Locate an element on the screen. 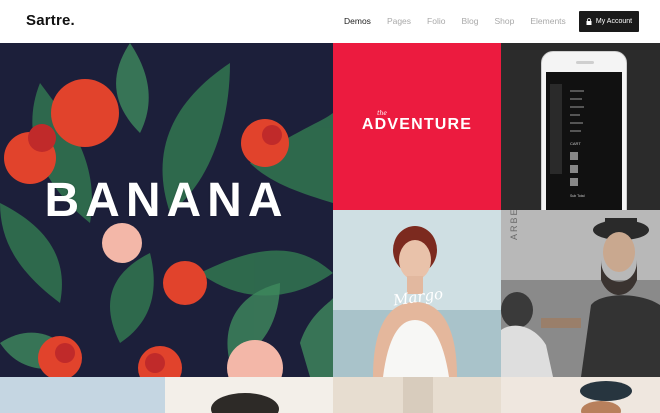 This screenshot has height=413, width=660. adventure-title: ADVENTURE is located at coordinates (417, 124).